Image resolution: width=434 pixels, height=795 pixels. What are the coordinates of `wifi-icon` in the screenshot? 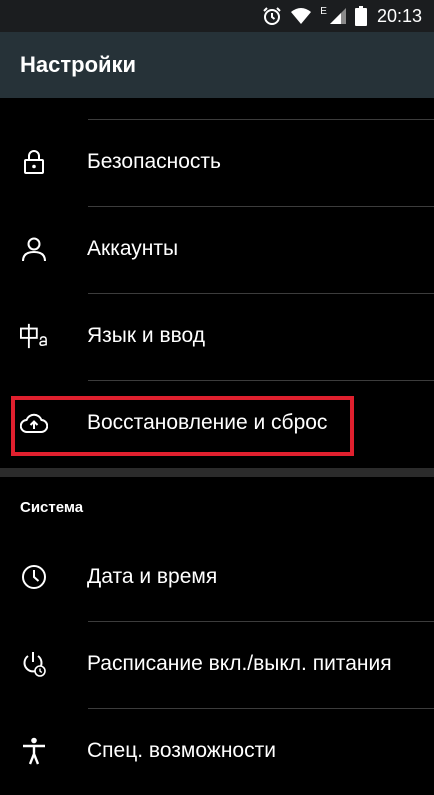 It's located at (301, 16).